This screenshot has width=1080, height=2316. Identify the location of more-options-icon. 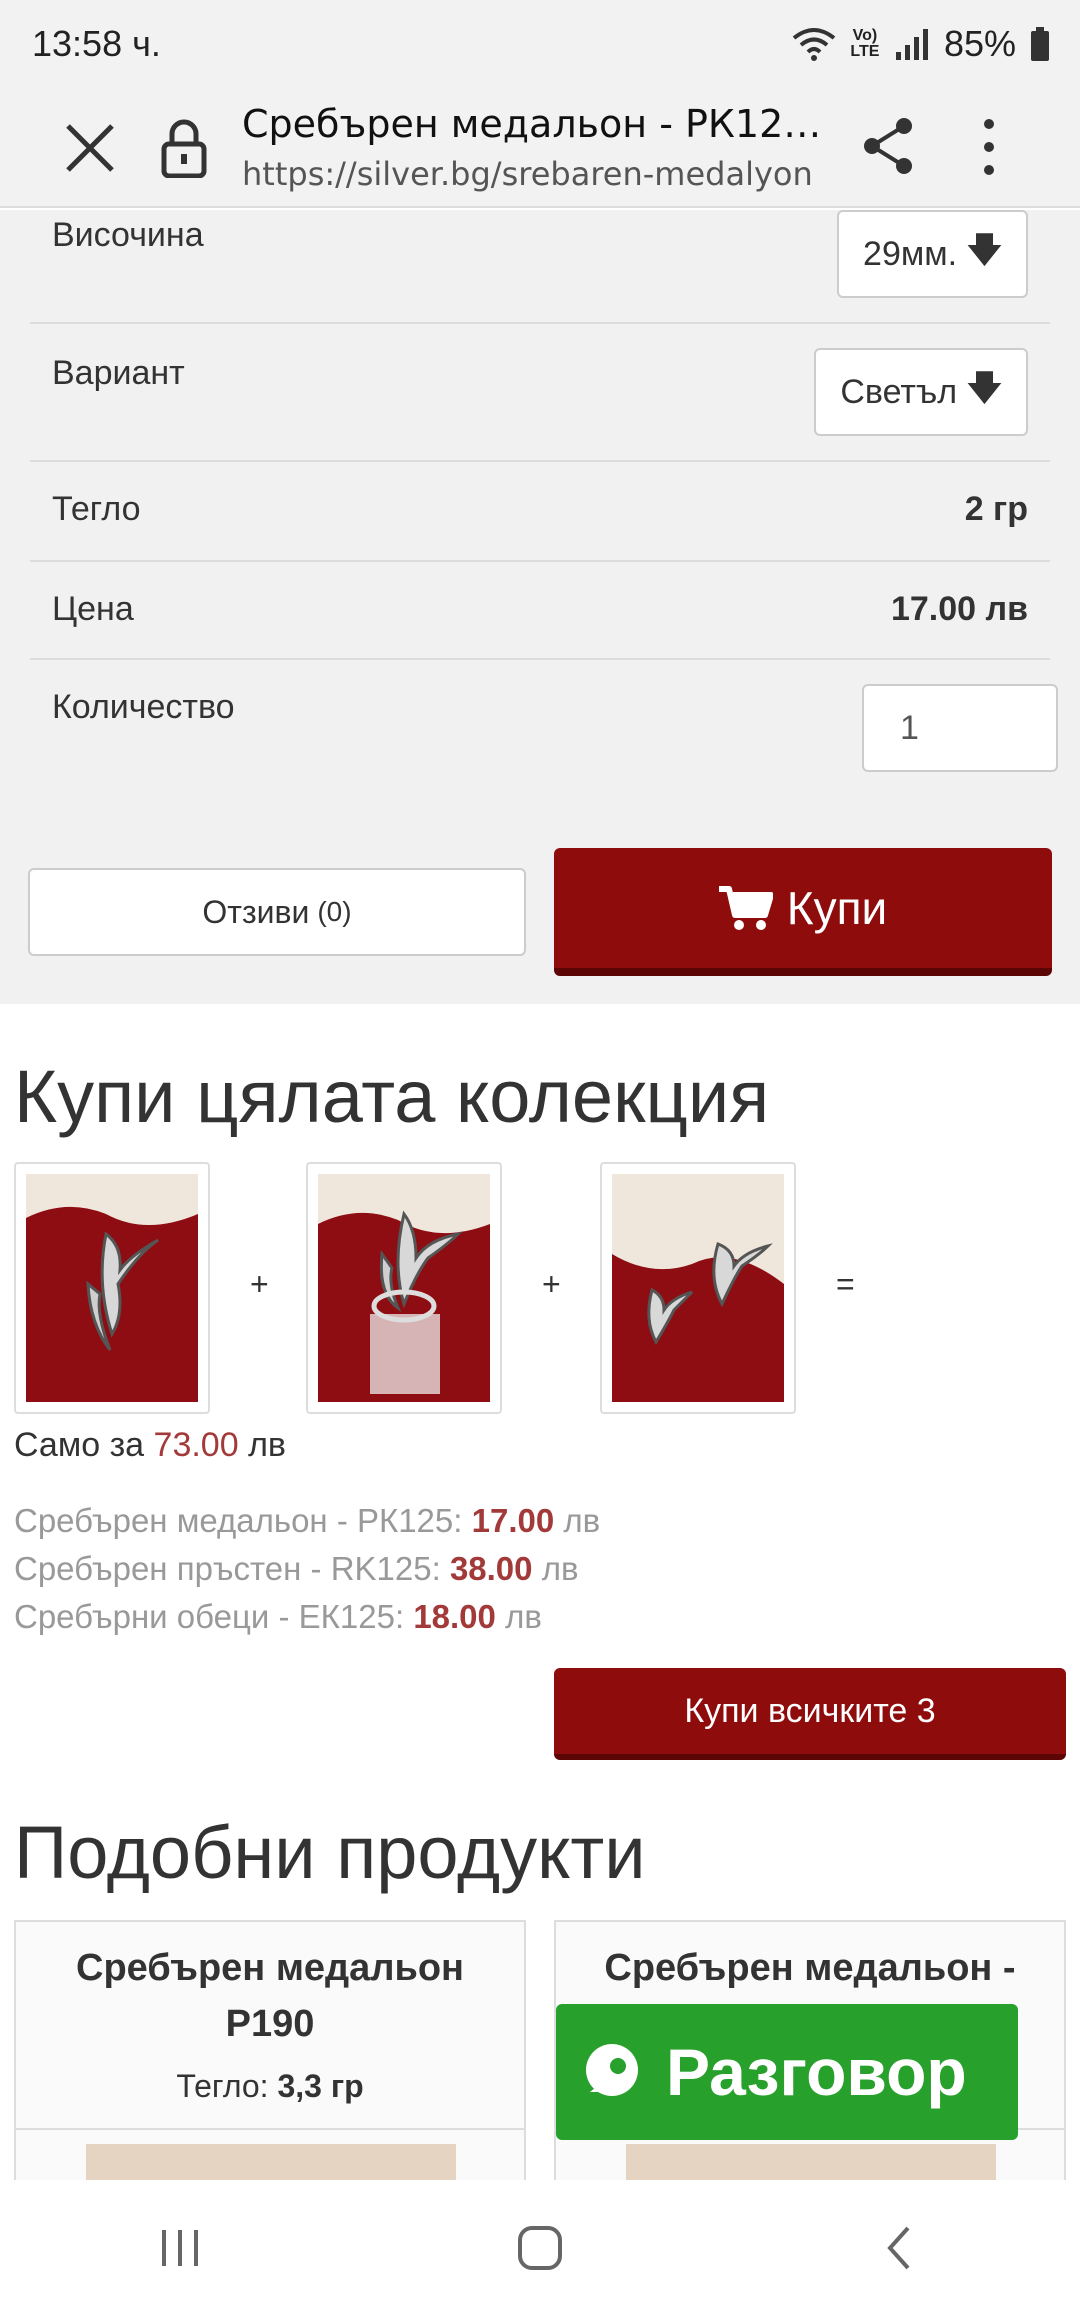
(989, 147).